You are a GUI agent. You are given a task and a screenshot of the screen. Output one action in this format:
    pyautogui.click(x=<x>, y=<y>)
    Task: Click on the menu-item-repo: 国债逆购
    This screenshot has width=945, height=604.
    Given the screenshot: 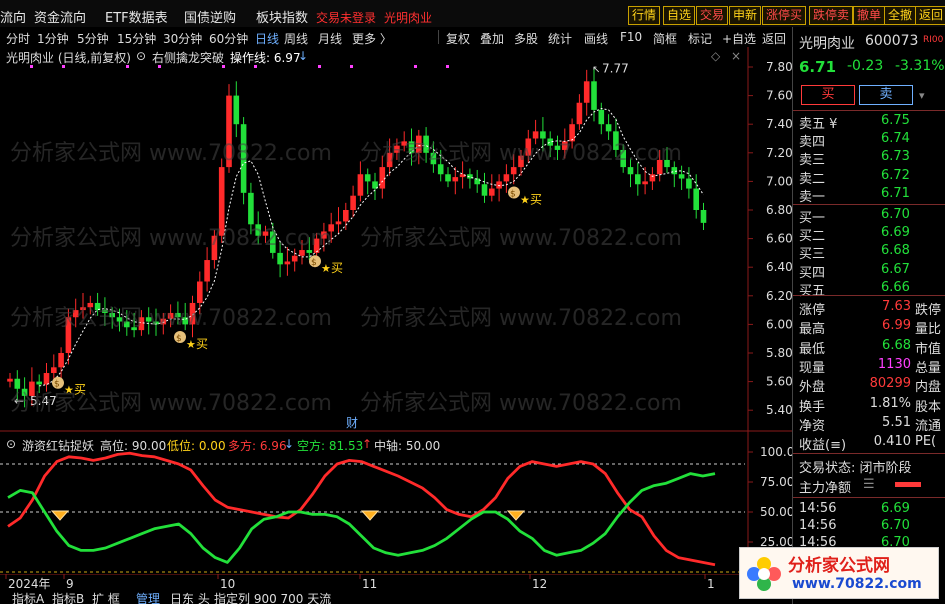 What is the action you would take?
    pyautogui.click(x=210, y=16)
    